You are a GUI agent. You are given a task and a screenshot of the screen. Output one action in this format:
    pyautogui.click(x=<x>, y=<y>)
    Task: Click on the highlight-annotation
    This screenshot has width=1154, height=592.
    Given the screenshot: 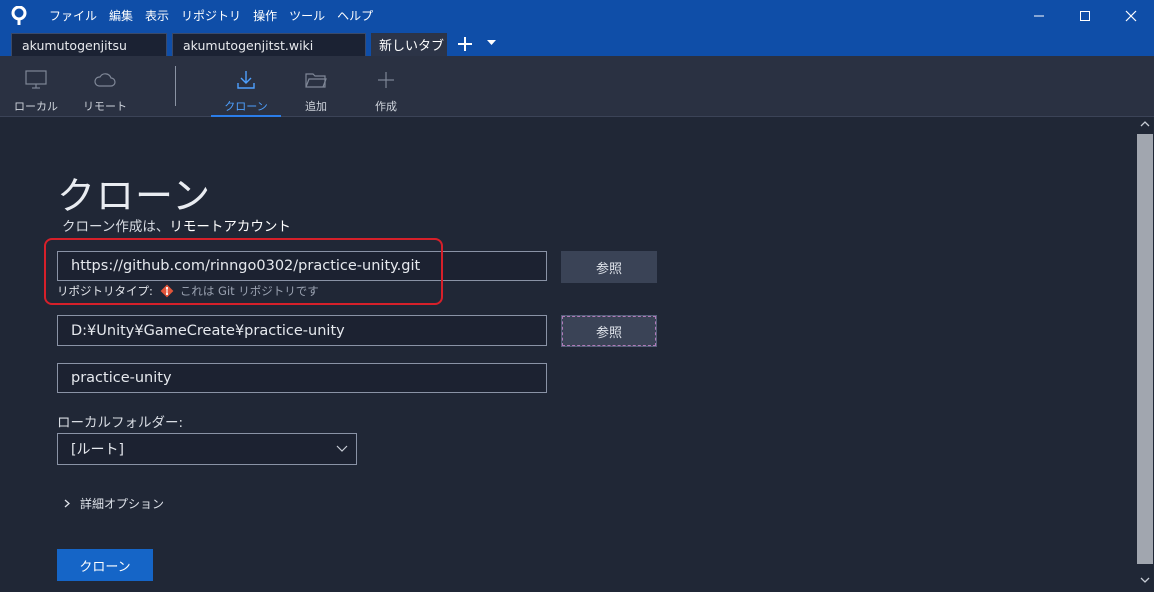 What is the action you would take?
    pyautogui.click(x=243, y=271)
    